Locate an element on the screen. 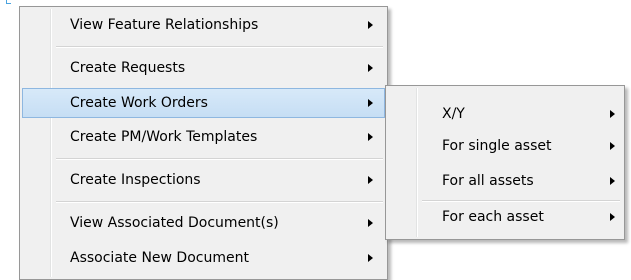  submenu-item-for-all-assets: For all assets is located at coordinates (505, 181).